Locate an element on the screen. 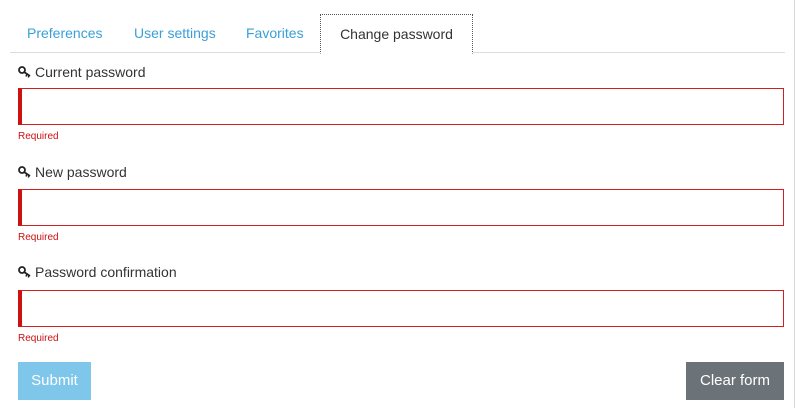  current-password-label: Current password is located at coordinates (82, 72).